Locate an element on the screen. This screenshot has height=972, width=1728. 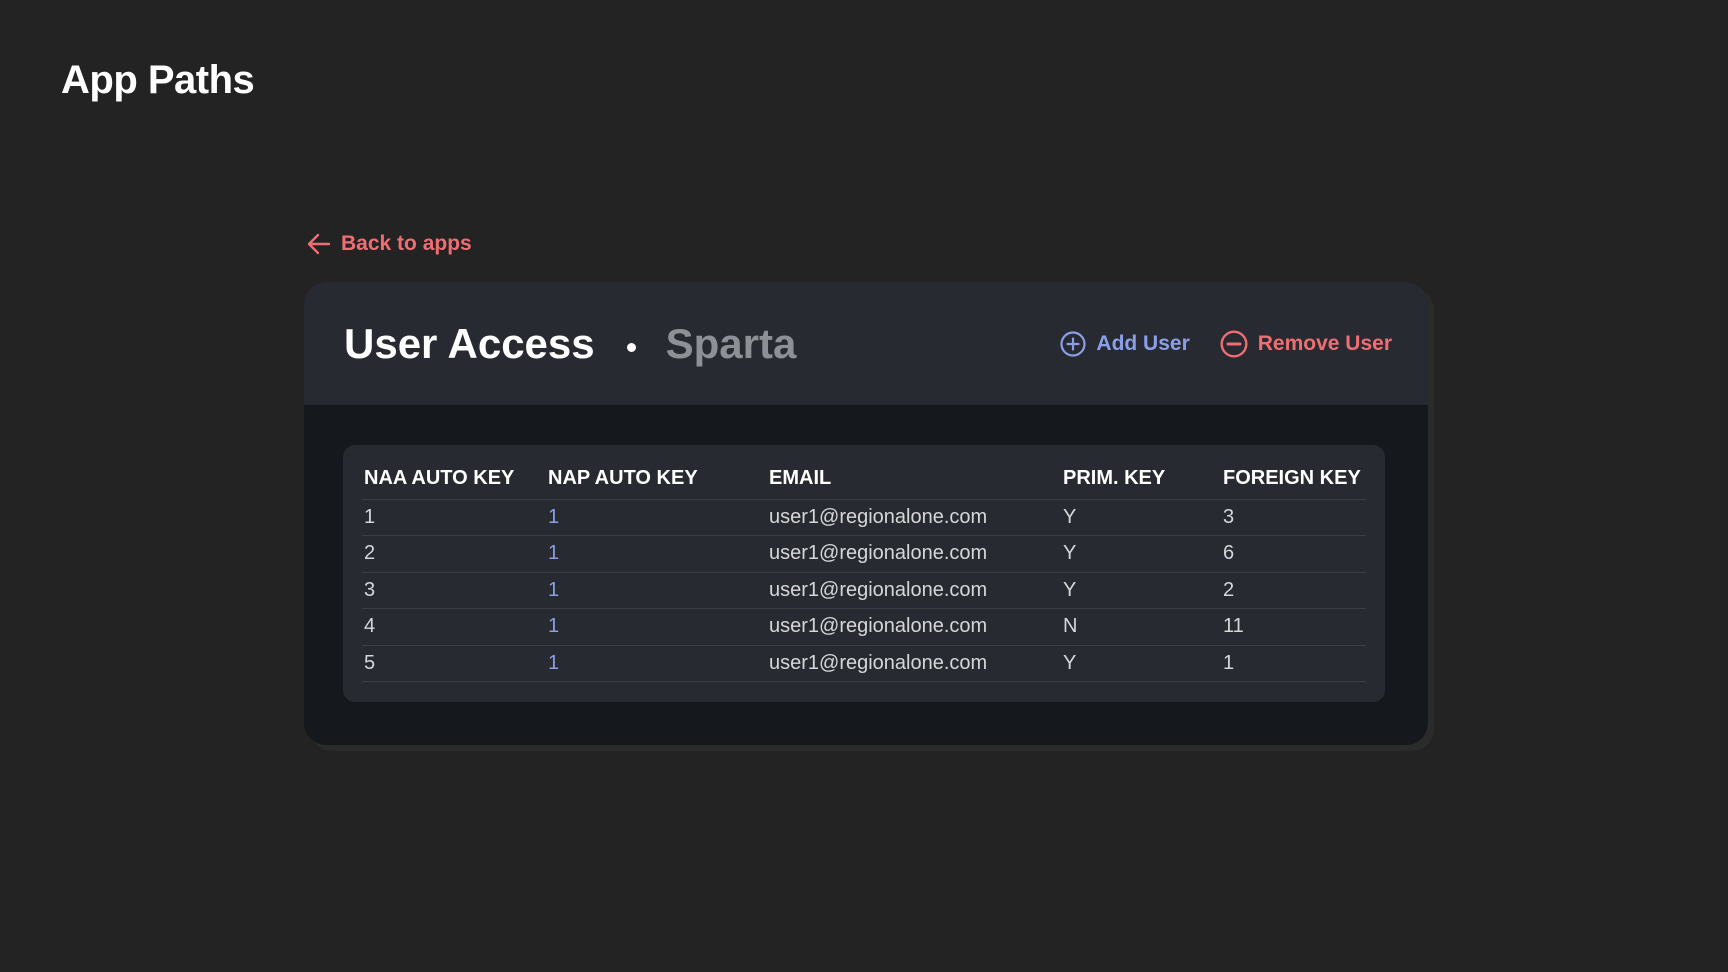
remove-user-label: Remove User is located at coordinates (1324, 343).